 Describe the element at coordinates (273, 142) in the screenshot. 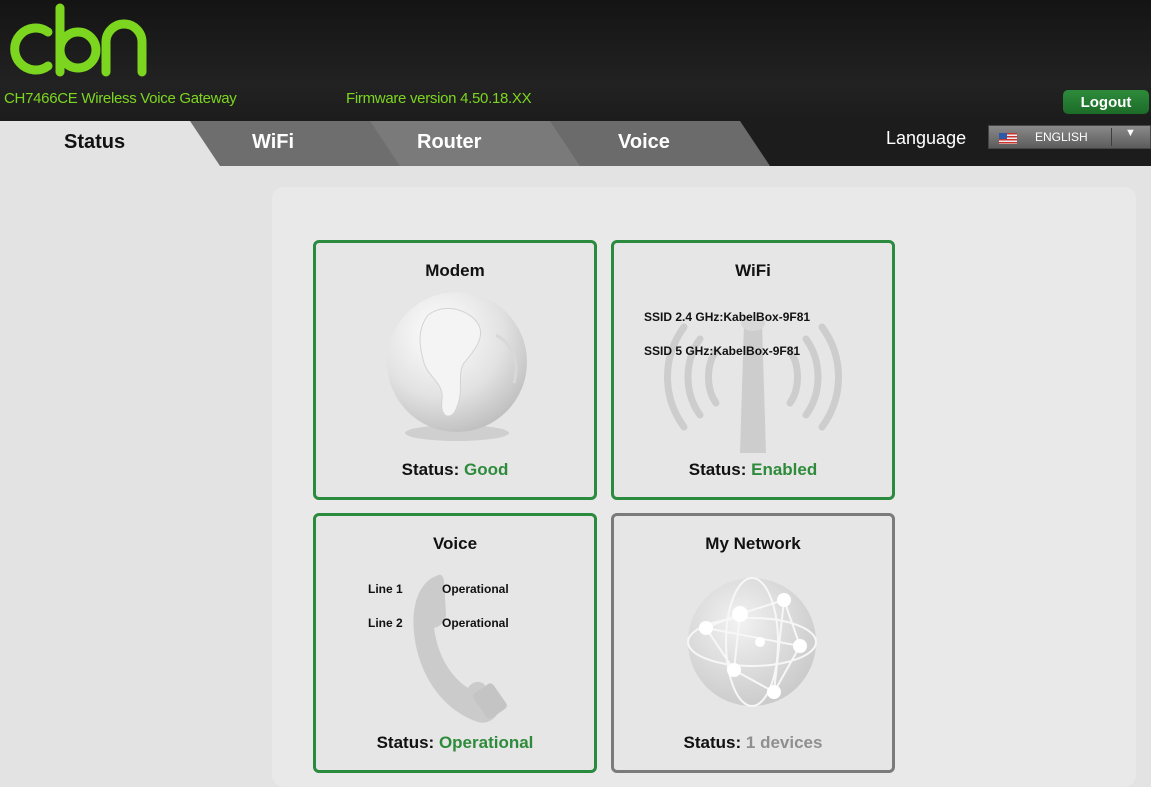

I see `tab-wifi-label: WiFi` at that location.